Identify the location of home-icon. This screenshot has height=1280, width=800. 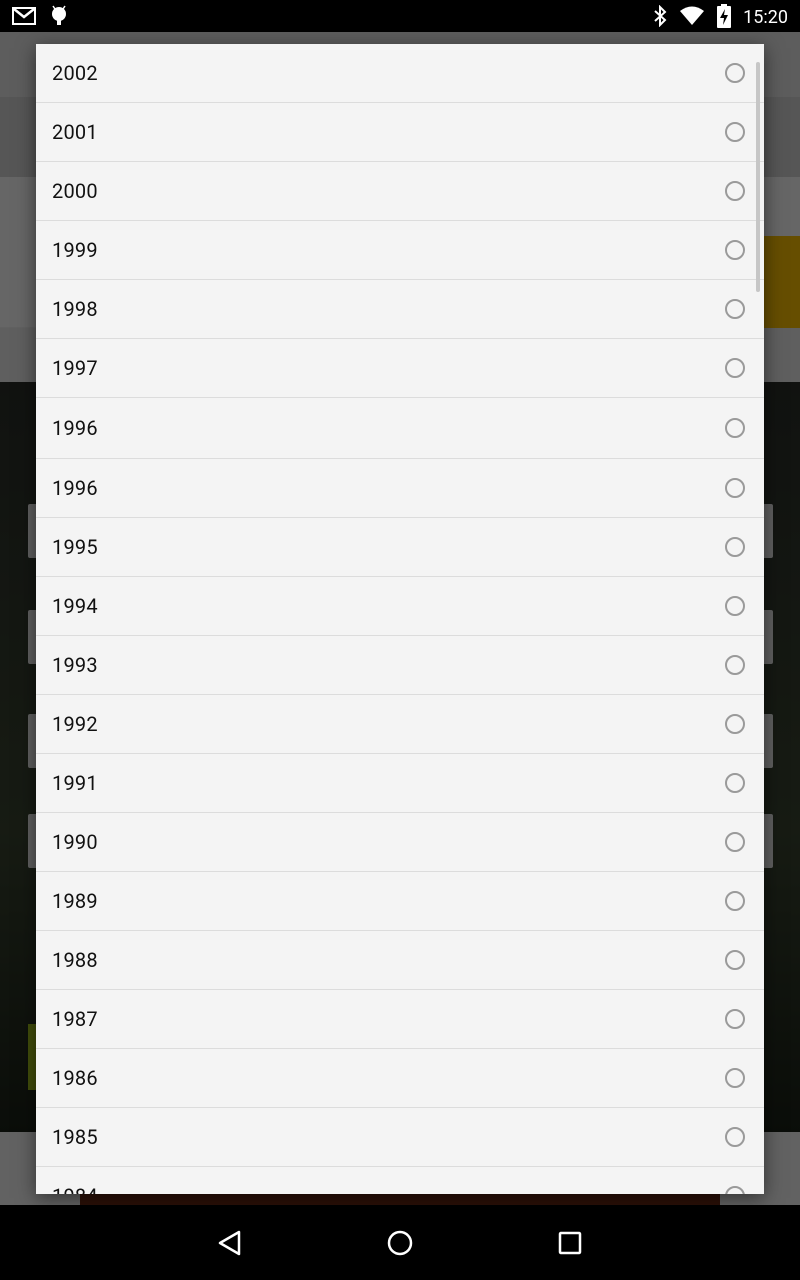
(400, 1243).